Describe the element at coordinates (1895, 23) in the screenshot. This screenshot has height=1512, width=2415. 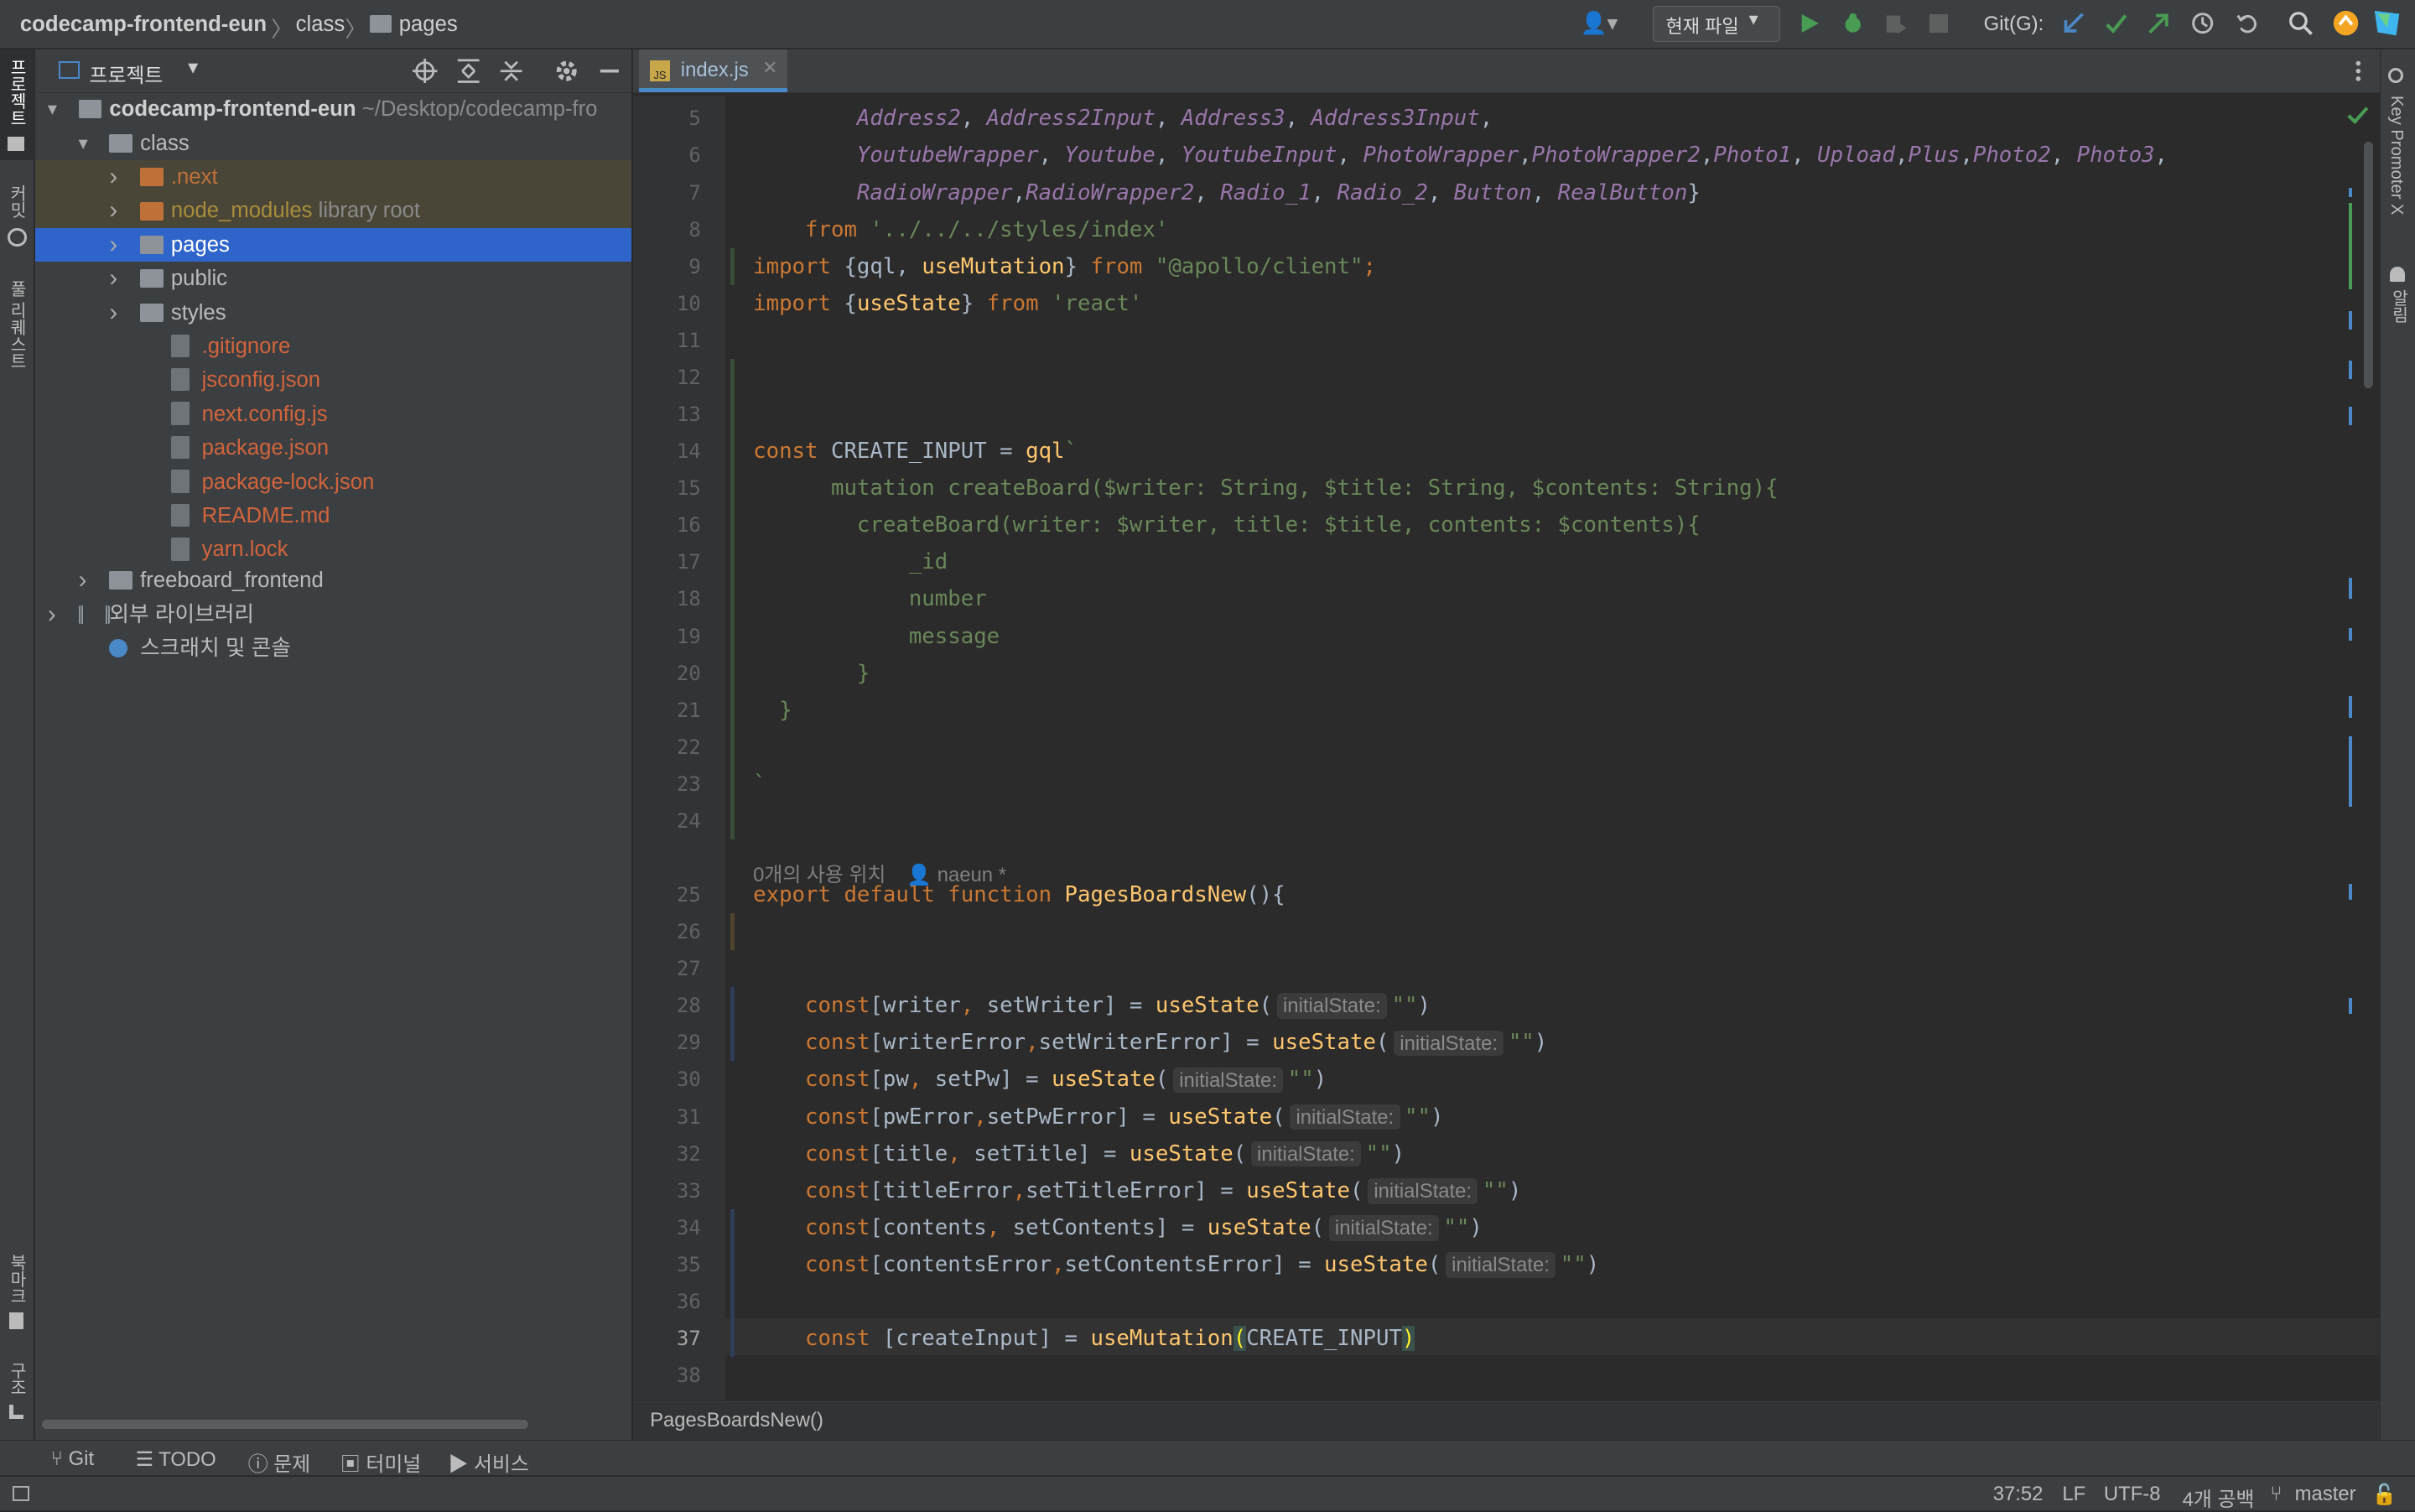
I see `coverage-icon` at that location.